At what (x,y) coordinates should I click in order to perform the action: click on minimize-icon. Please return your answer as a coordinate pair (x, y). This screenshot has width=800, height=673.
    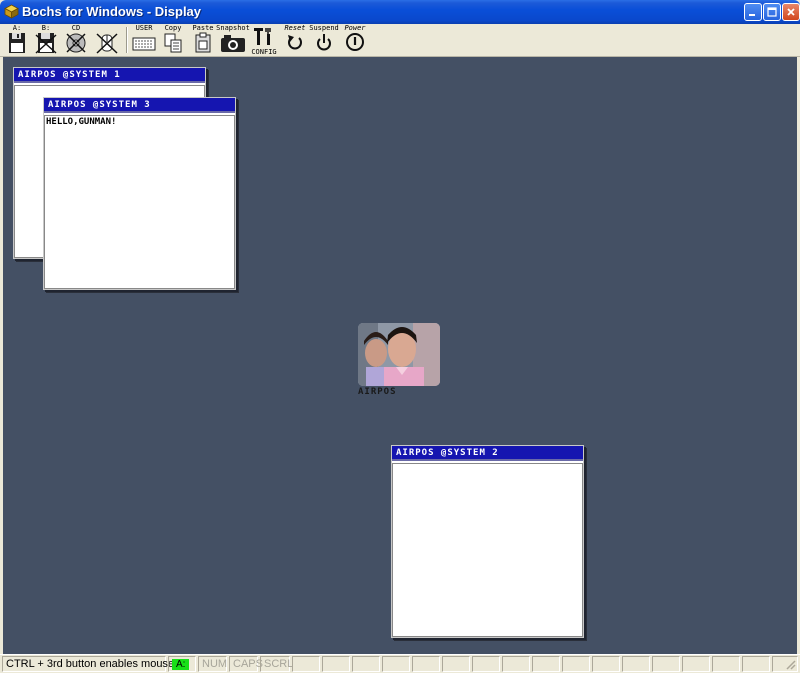
    Looking at the image, I should click on (752, 15).